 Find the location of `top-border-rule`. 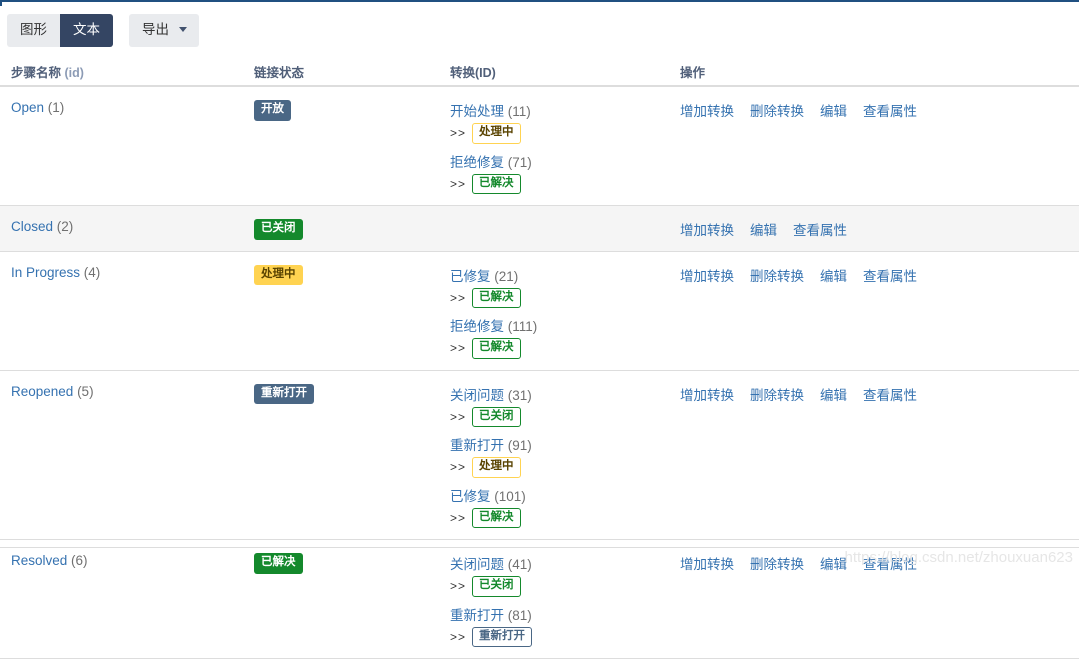

top-border-rule is located at coordinates (539, 1).